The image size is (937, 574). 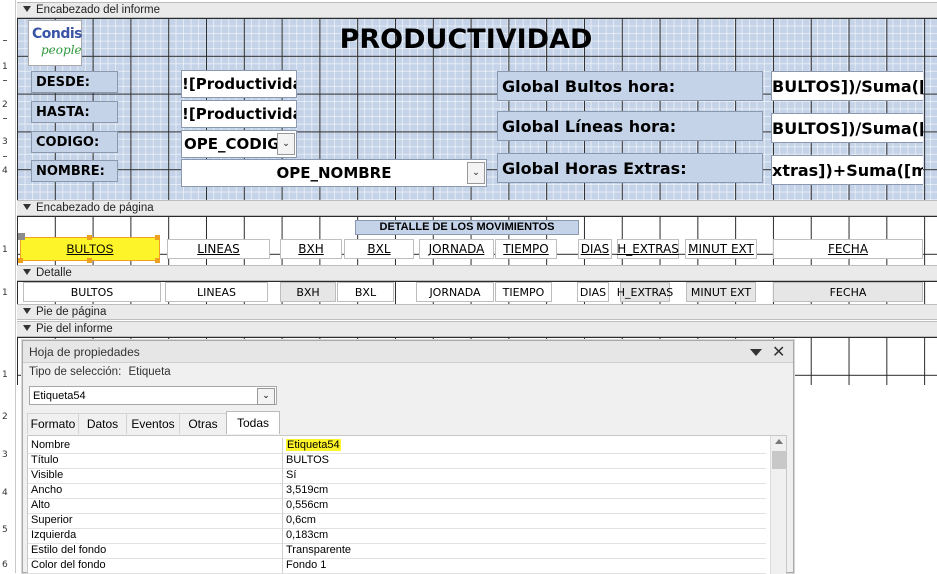 What do you see at coordinates (218, 249) in the screenshot?
I see `column-header-lineas: LINEAS` at bounding box center [218, 249].